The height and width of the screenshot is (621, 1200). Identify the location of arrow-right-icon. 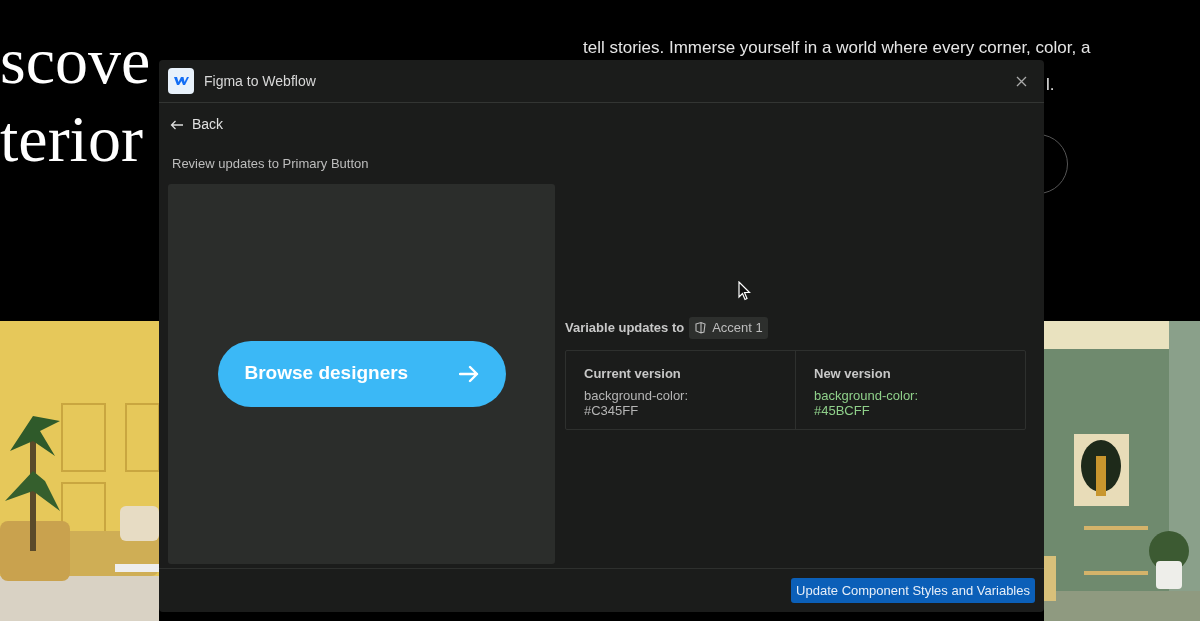
(468, 373).